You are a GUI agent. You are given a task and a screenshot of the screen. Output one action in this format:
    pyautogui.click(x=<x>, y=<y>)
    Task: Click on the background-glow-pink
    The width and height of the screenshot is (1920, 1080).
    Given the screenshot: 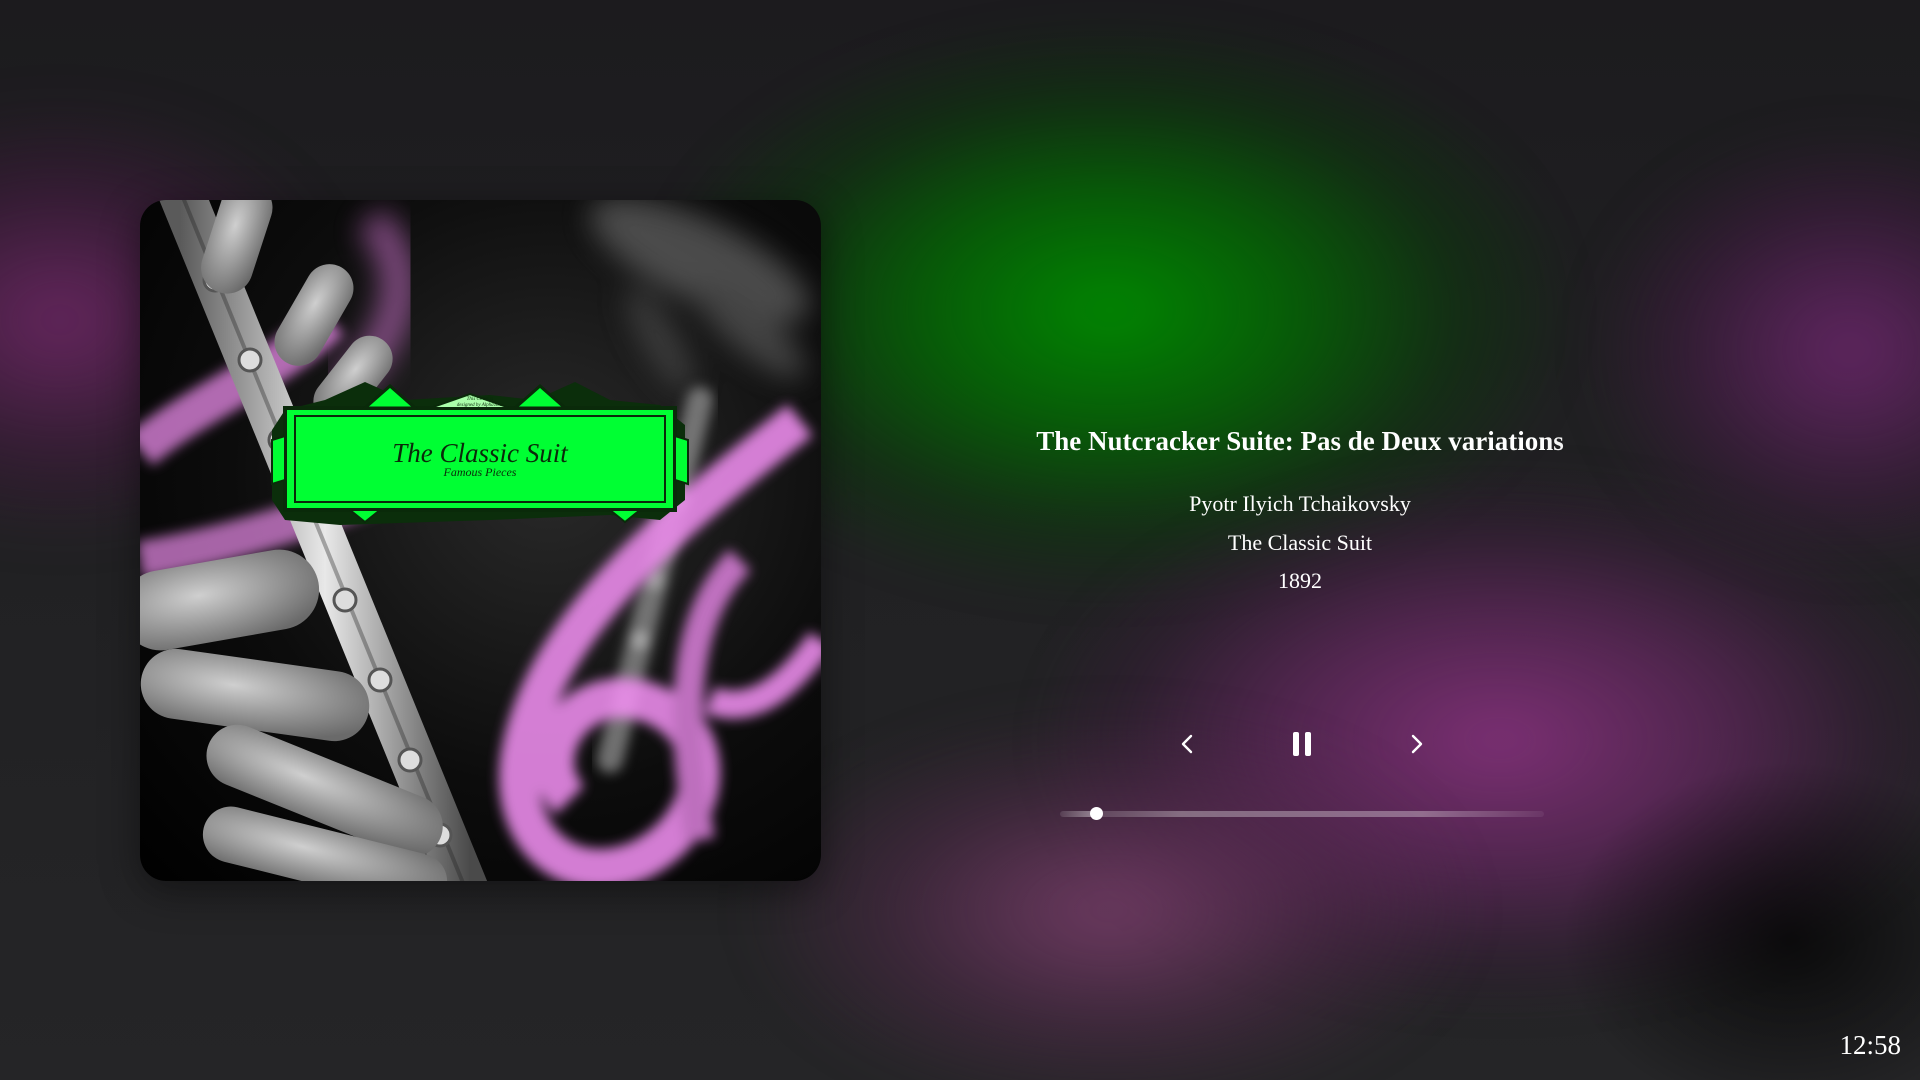 What is the action you would take?
    pyautogui.click(x=1110, y=900)
    